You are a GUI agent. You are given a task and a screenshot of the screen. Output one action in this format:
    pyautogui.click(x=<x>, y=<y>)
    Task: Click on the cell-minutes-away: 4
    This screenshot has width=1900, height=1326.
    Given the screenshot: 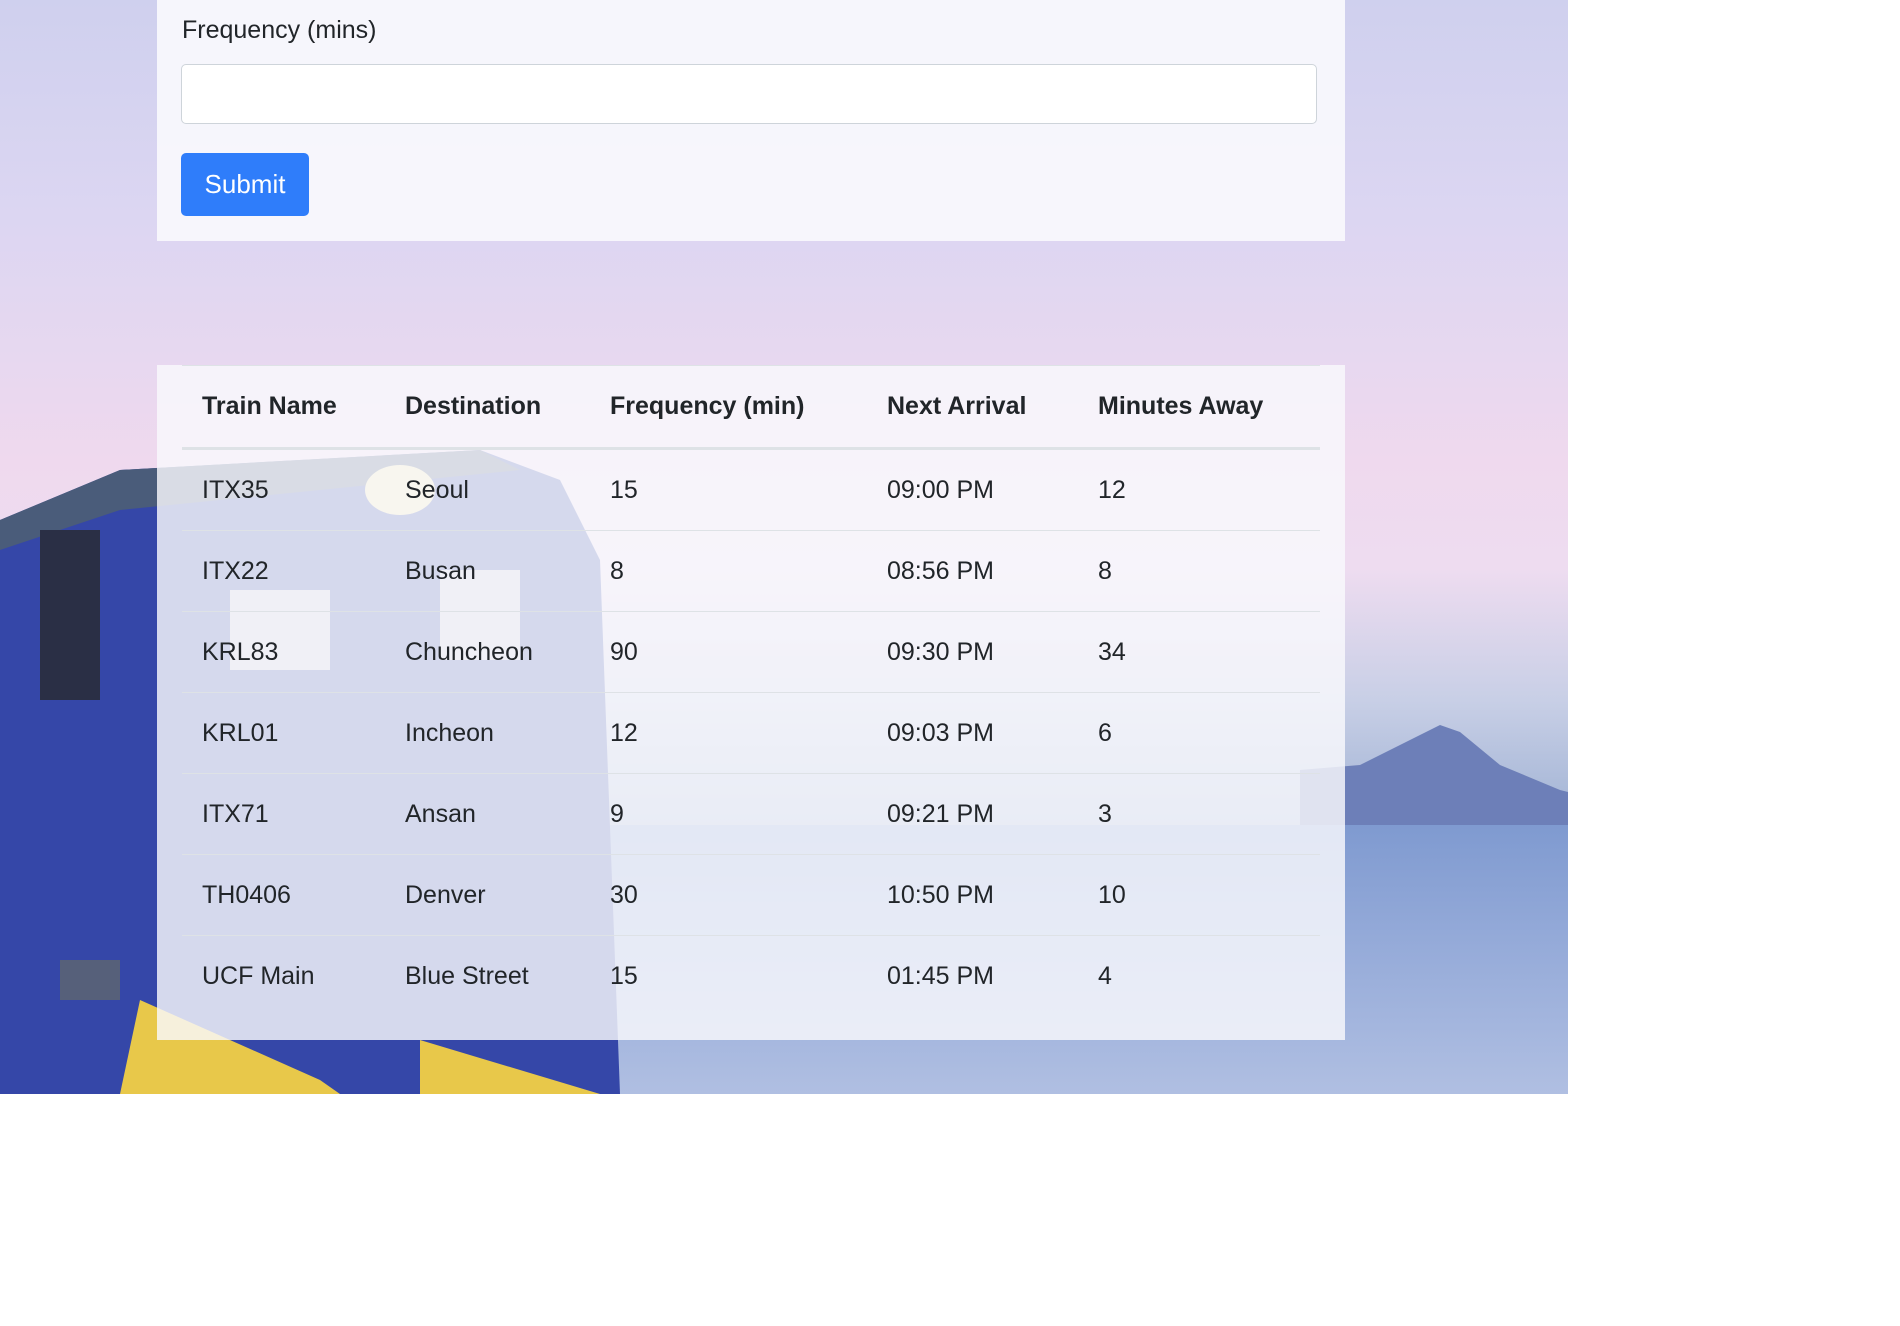 What is the action you would take?
    pyautogui.click(x=1105, y=975)
    